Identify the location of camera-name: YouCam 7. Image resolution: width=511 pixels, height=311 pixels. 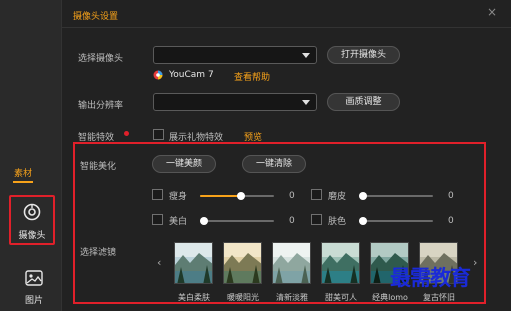
(191, 75).